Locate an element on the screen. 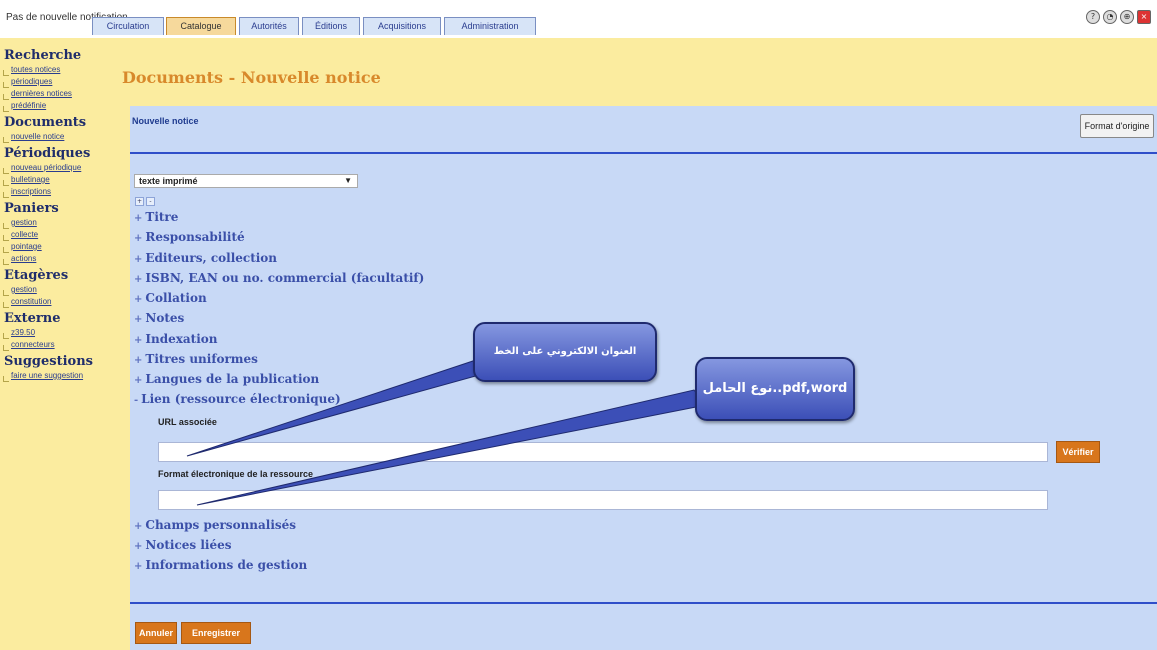  section-label: Editeurs, collection is located at coordinates (211, 258).